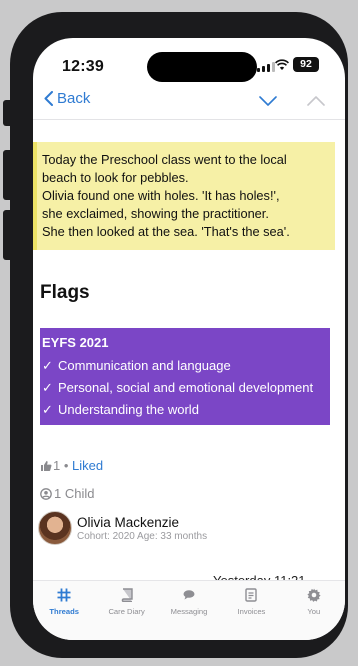 This screenshot has height=666, width=358. I want to click on note-line: beach to look for pebbles., so click(115, 177).